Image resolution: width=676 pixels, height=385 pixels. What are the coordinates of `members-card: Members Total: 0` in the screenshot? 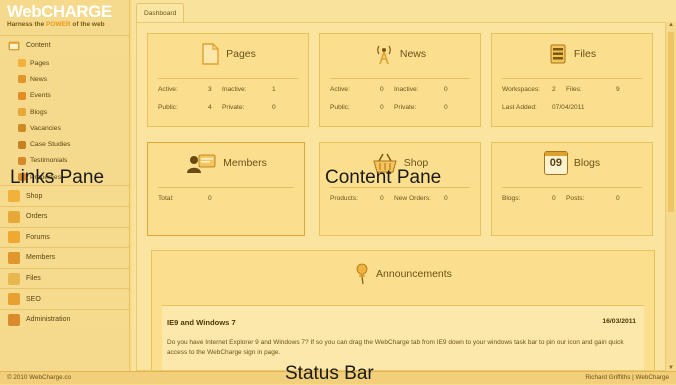 It's located at (226, 189).